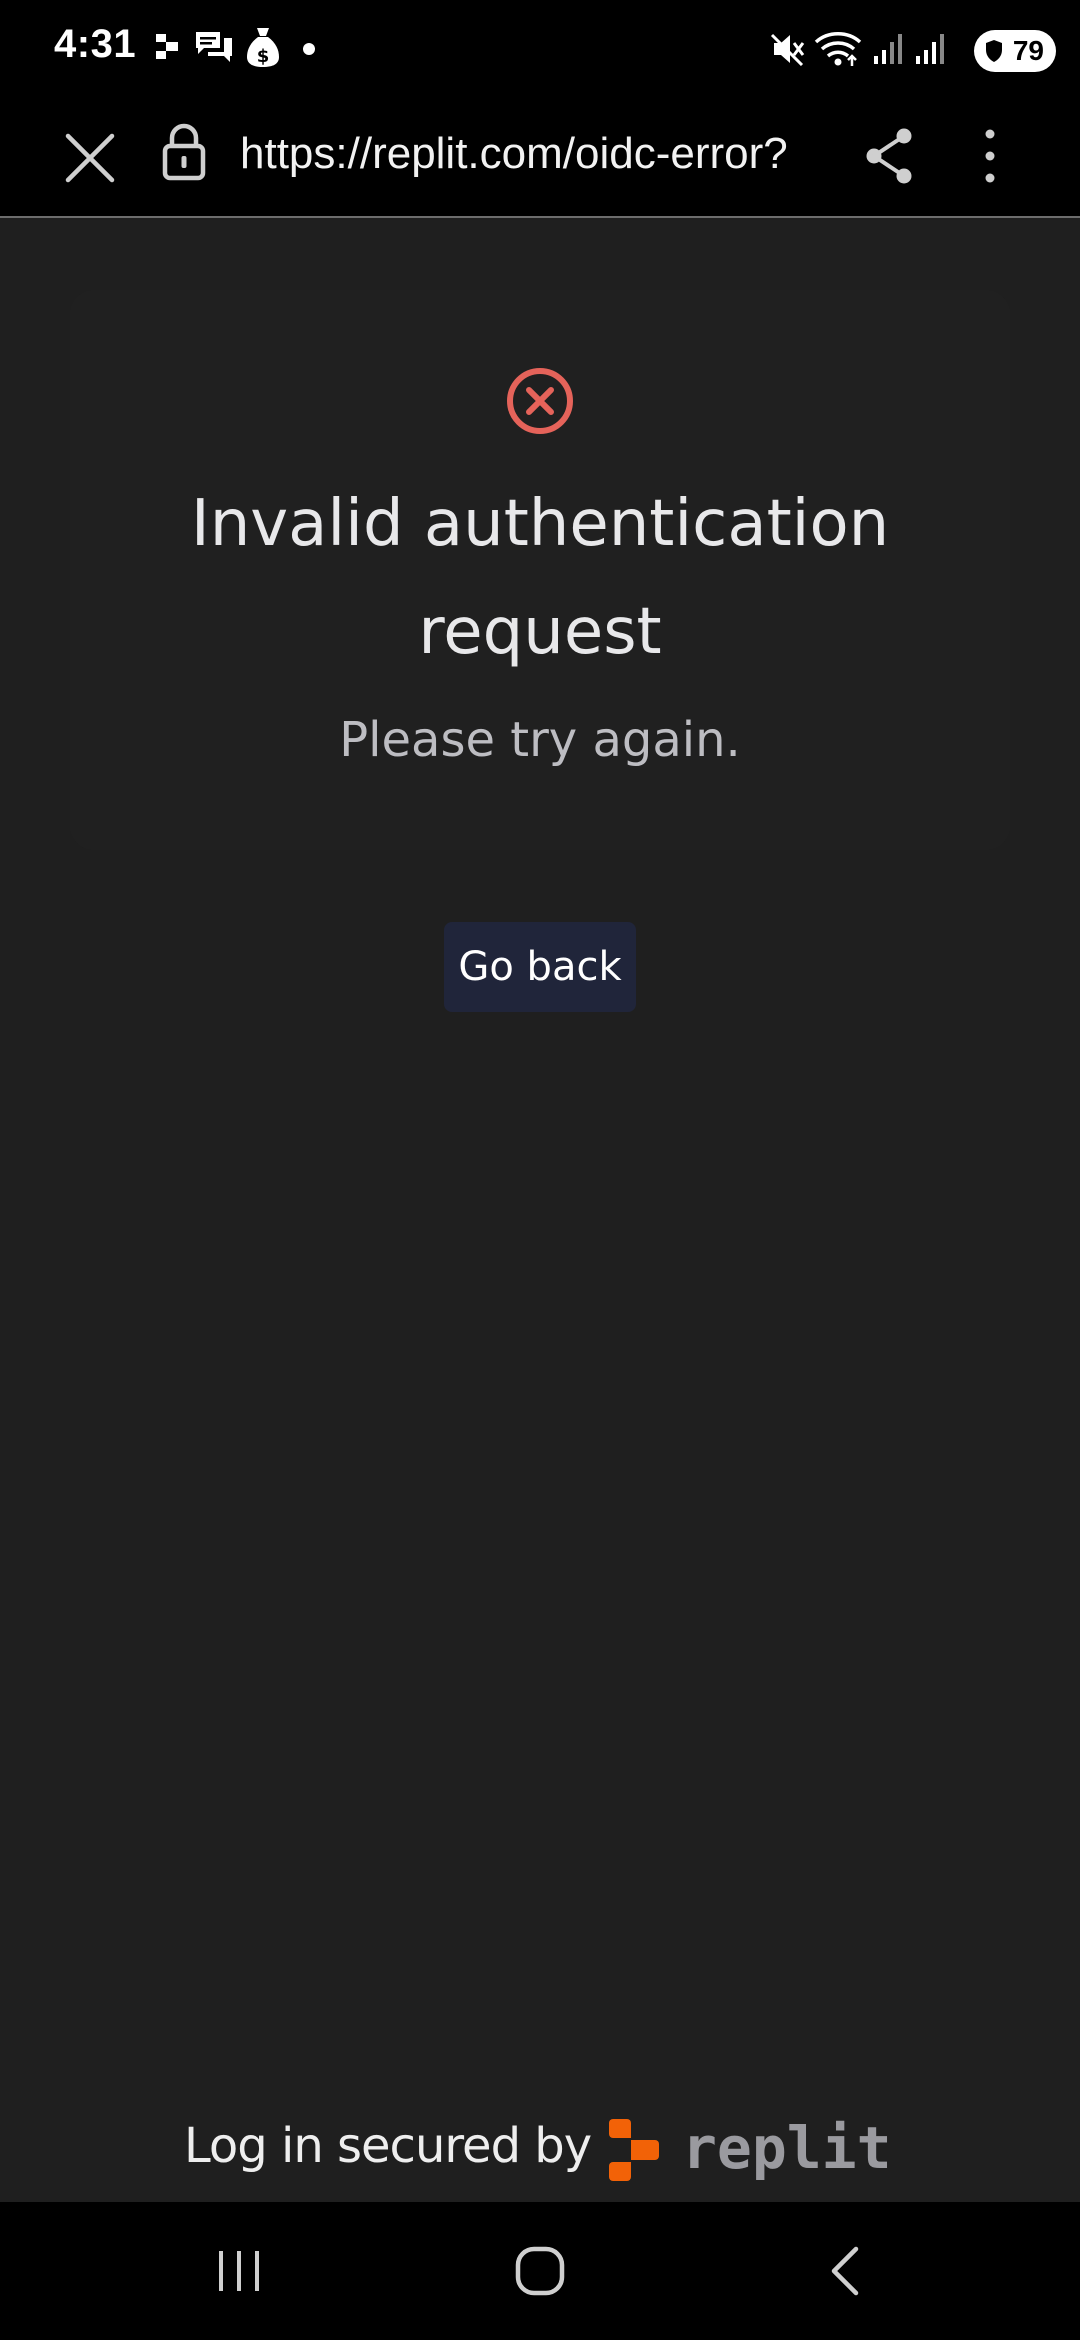 This screenshot has width=1080, height=2340. I want to click on shield-icon, so click(994, 51).